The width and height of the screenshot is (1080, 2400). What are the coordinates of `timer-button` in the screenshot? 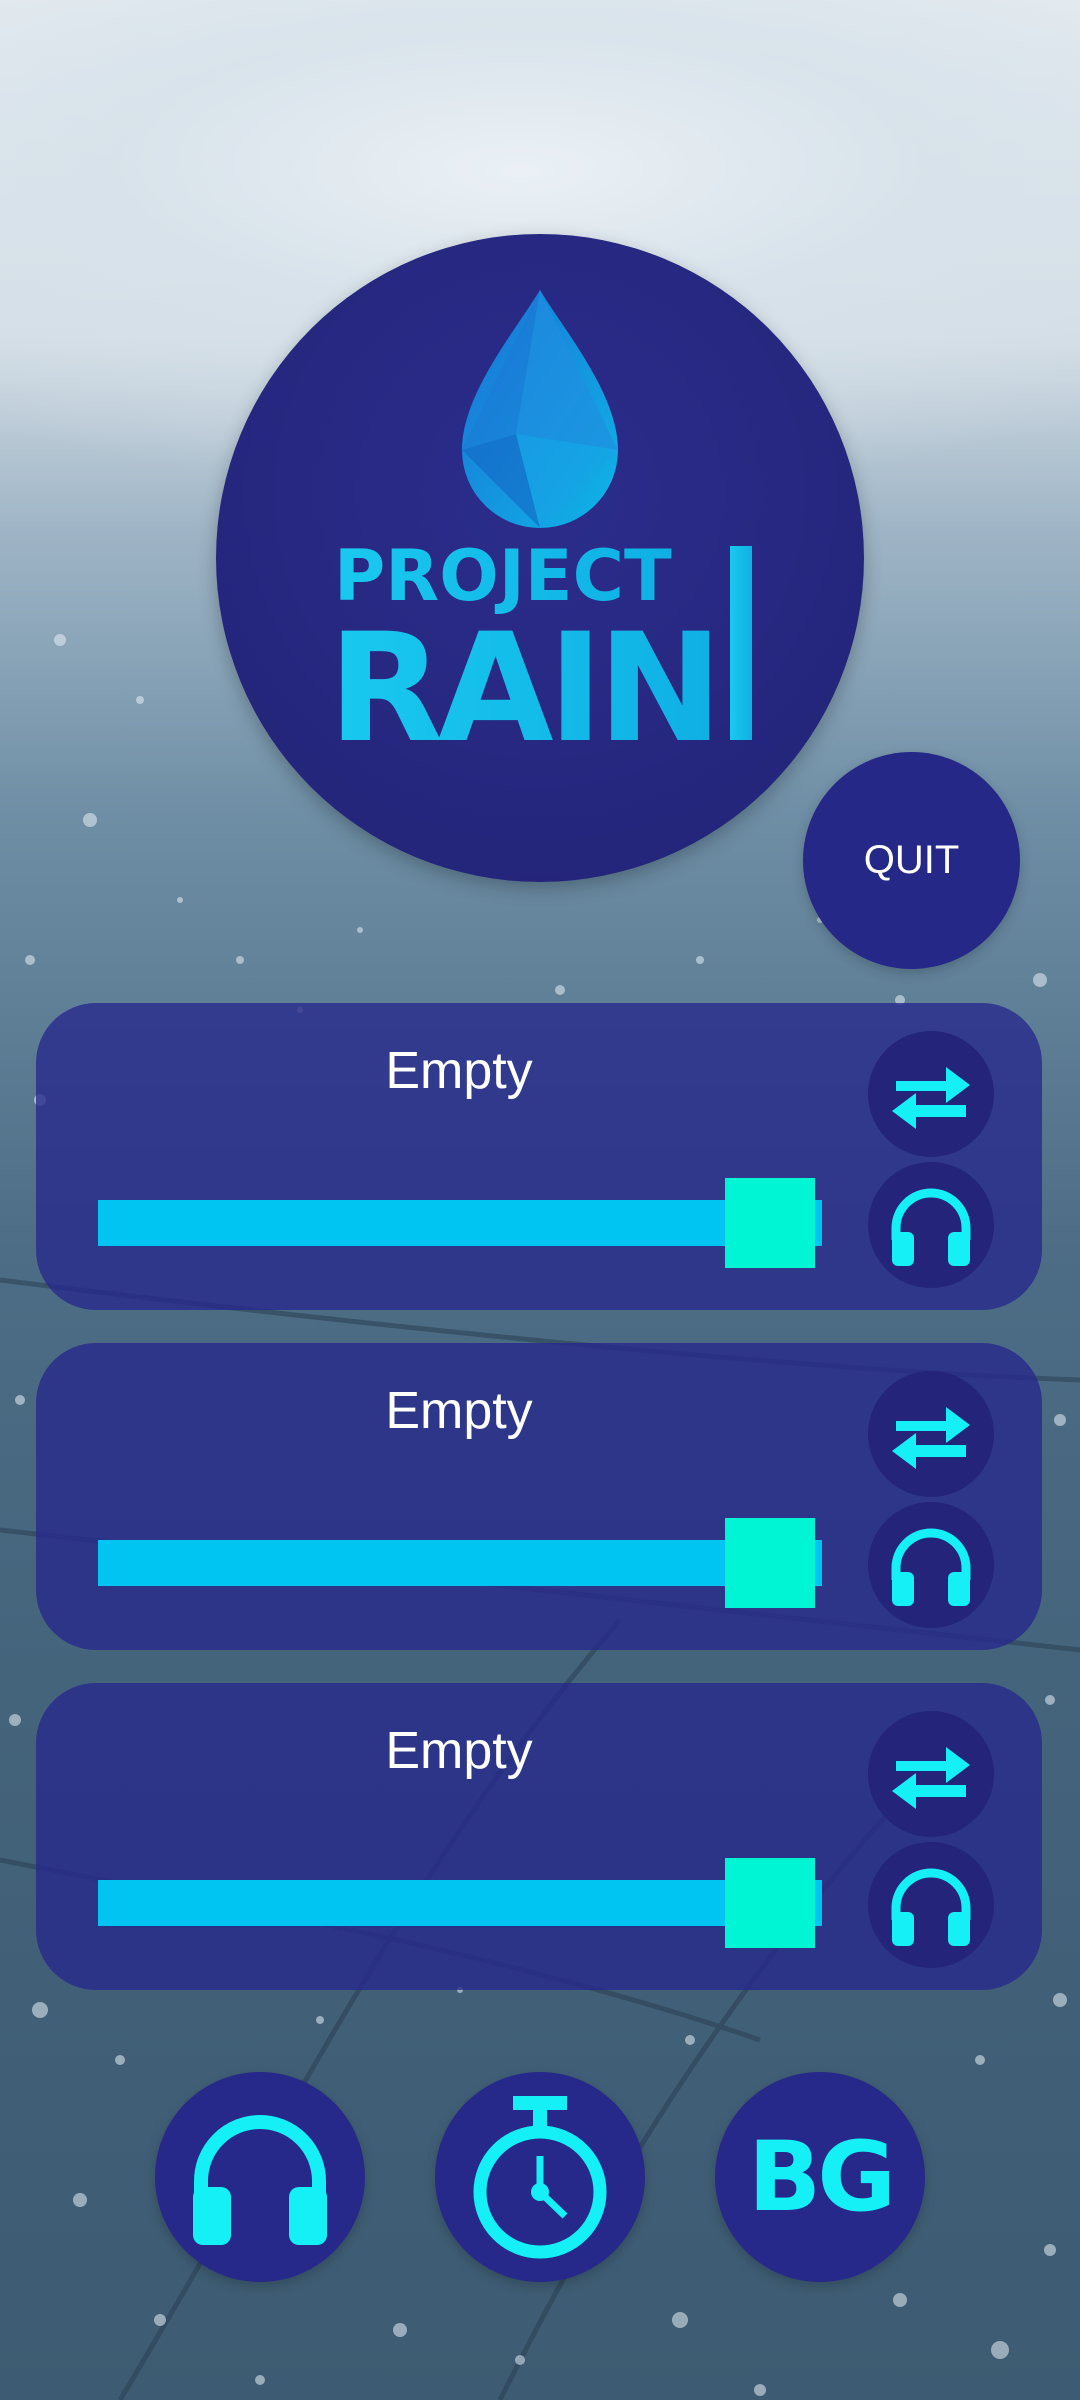 It's located at (540, 2177).